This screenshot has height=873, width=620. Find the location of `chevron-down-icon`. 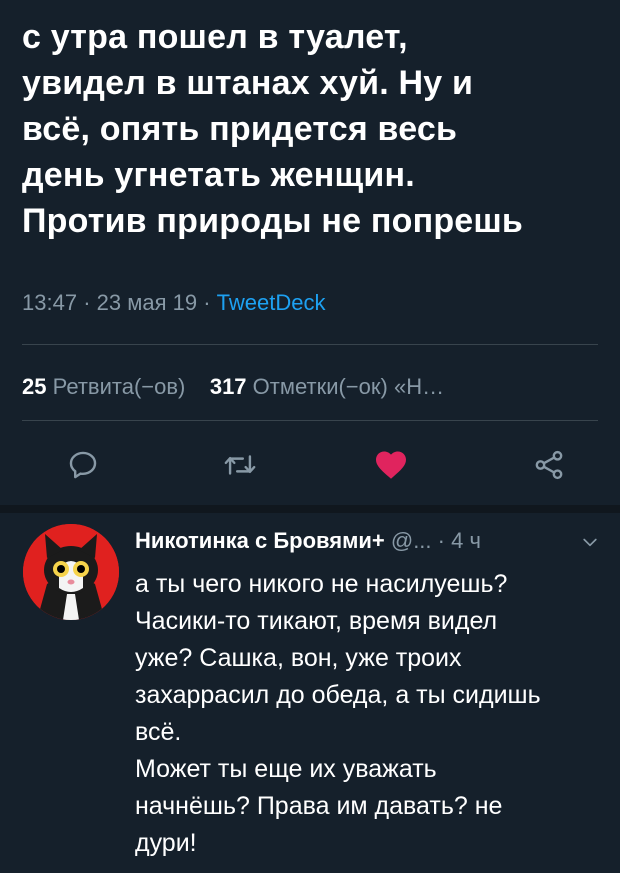

chevron-down-icon is located at coordinates (590, 542).